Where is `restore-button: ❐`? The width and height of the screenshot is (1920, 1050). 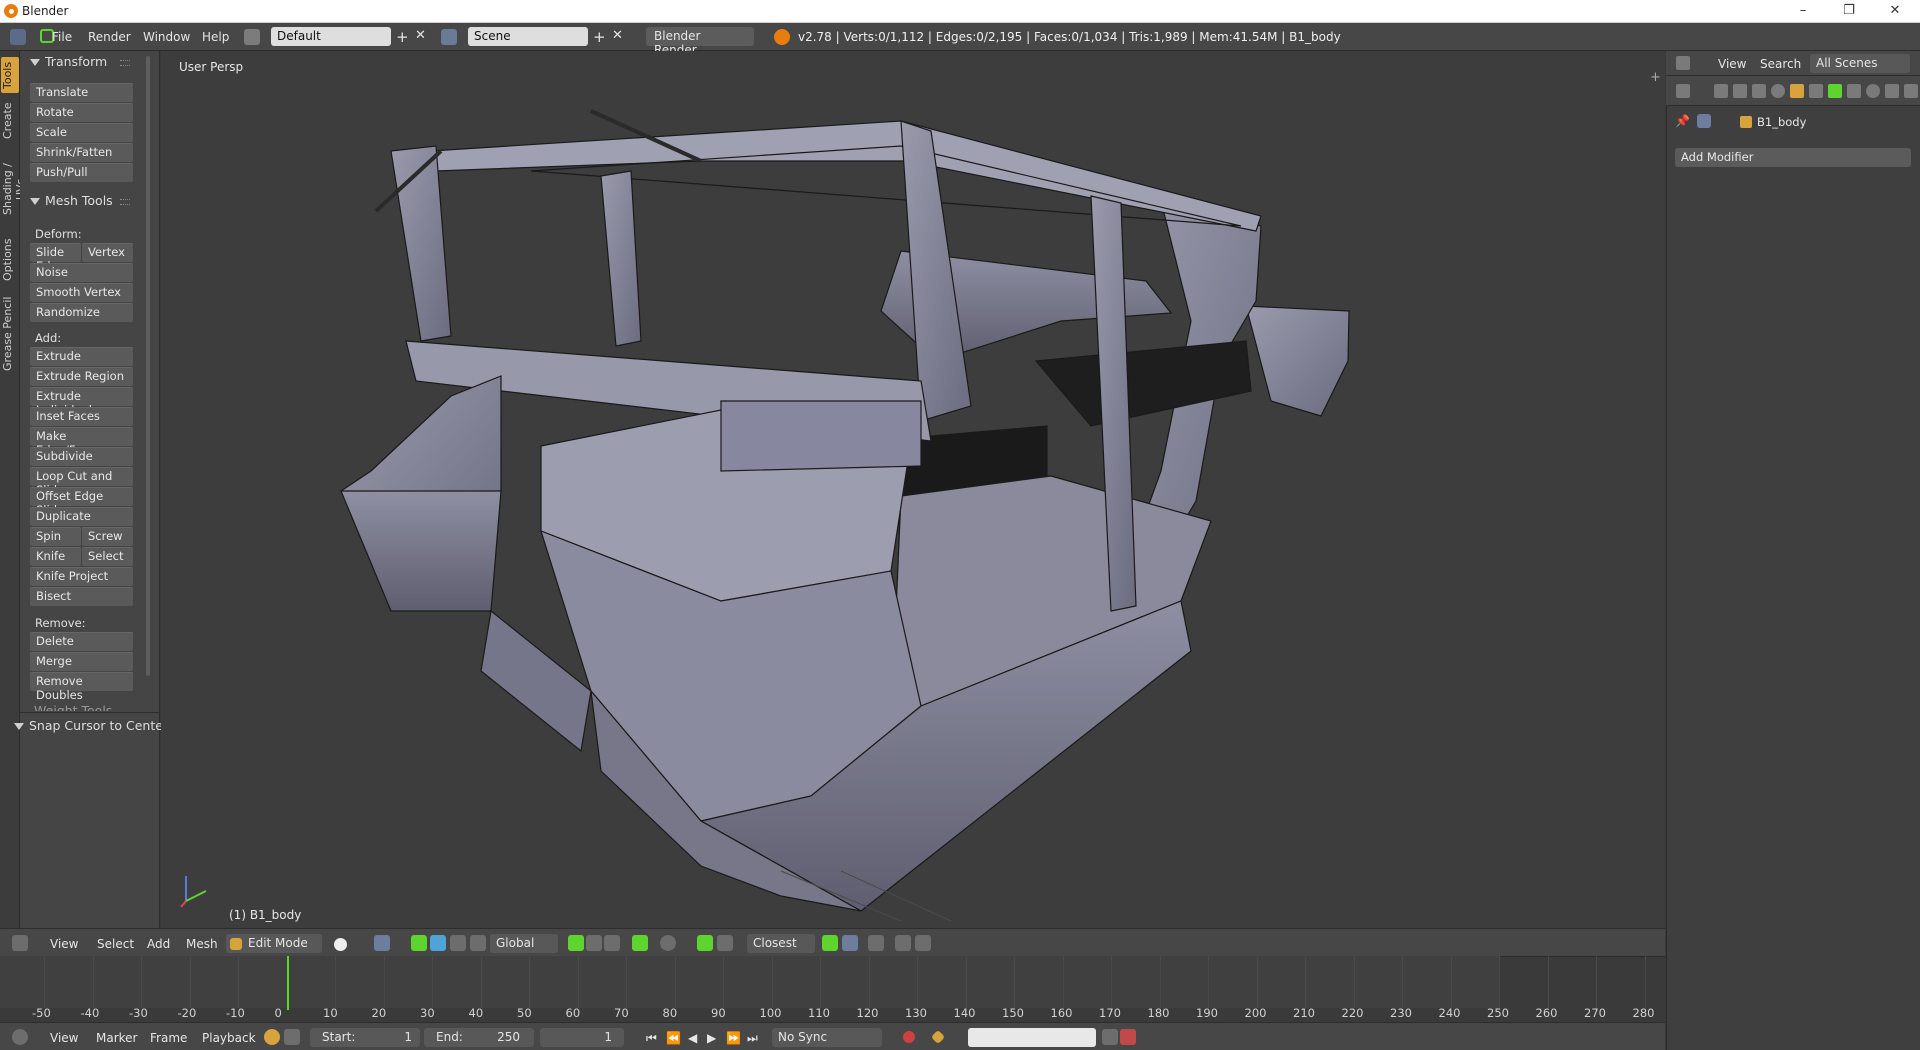 restore-button: ❐ is located at coordinates (1849, 11).